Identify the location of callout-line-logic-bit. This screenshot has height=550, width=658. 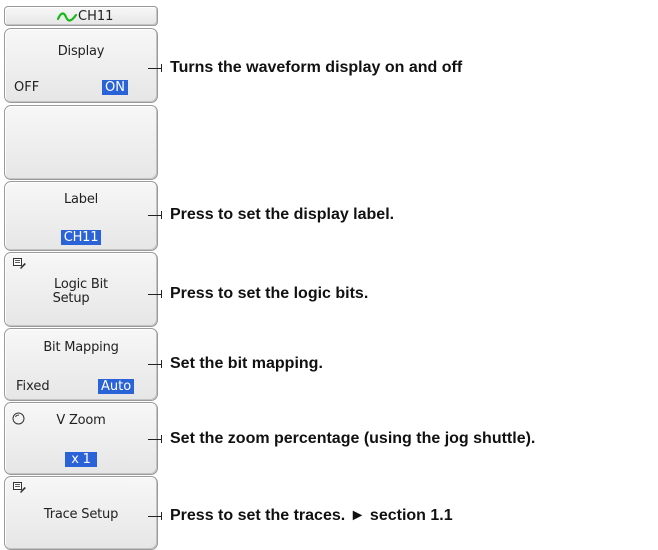
(155, 294).